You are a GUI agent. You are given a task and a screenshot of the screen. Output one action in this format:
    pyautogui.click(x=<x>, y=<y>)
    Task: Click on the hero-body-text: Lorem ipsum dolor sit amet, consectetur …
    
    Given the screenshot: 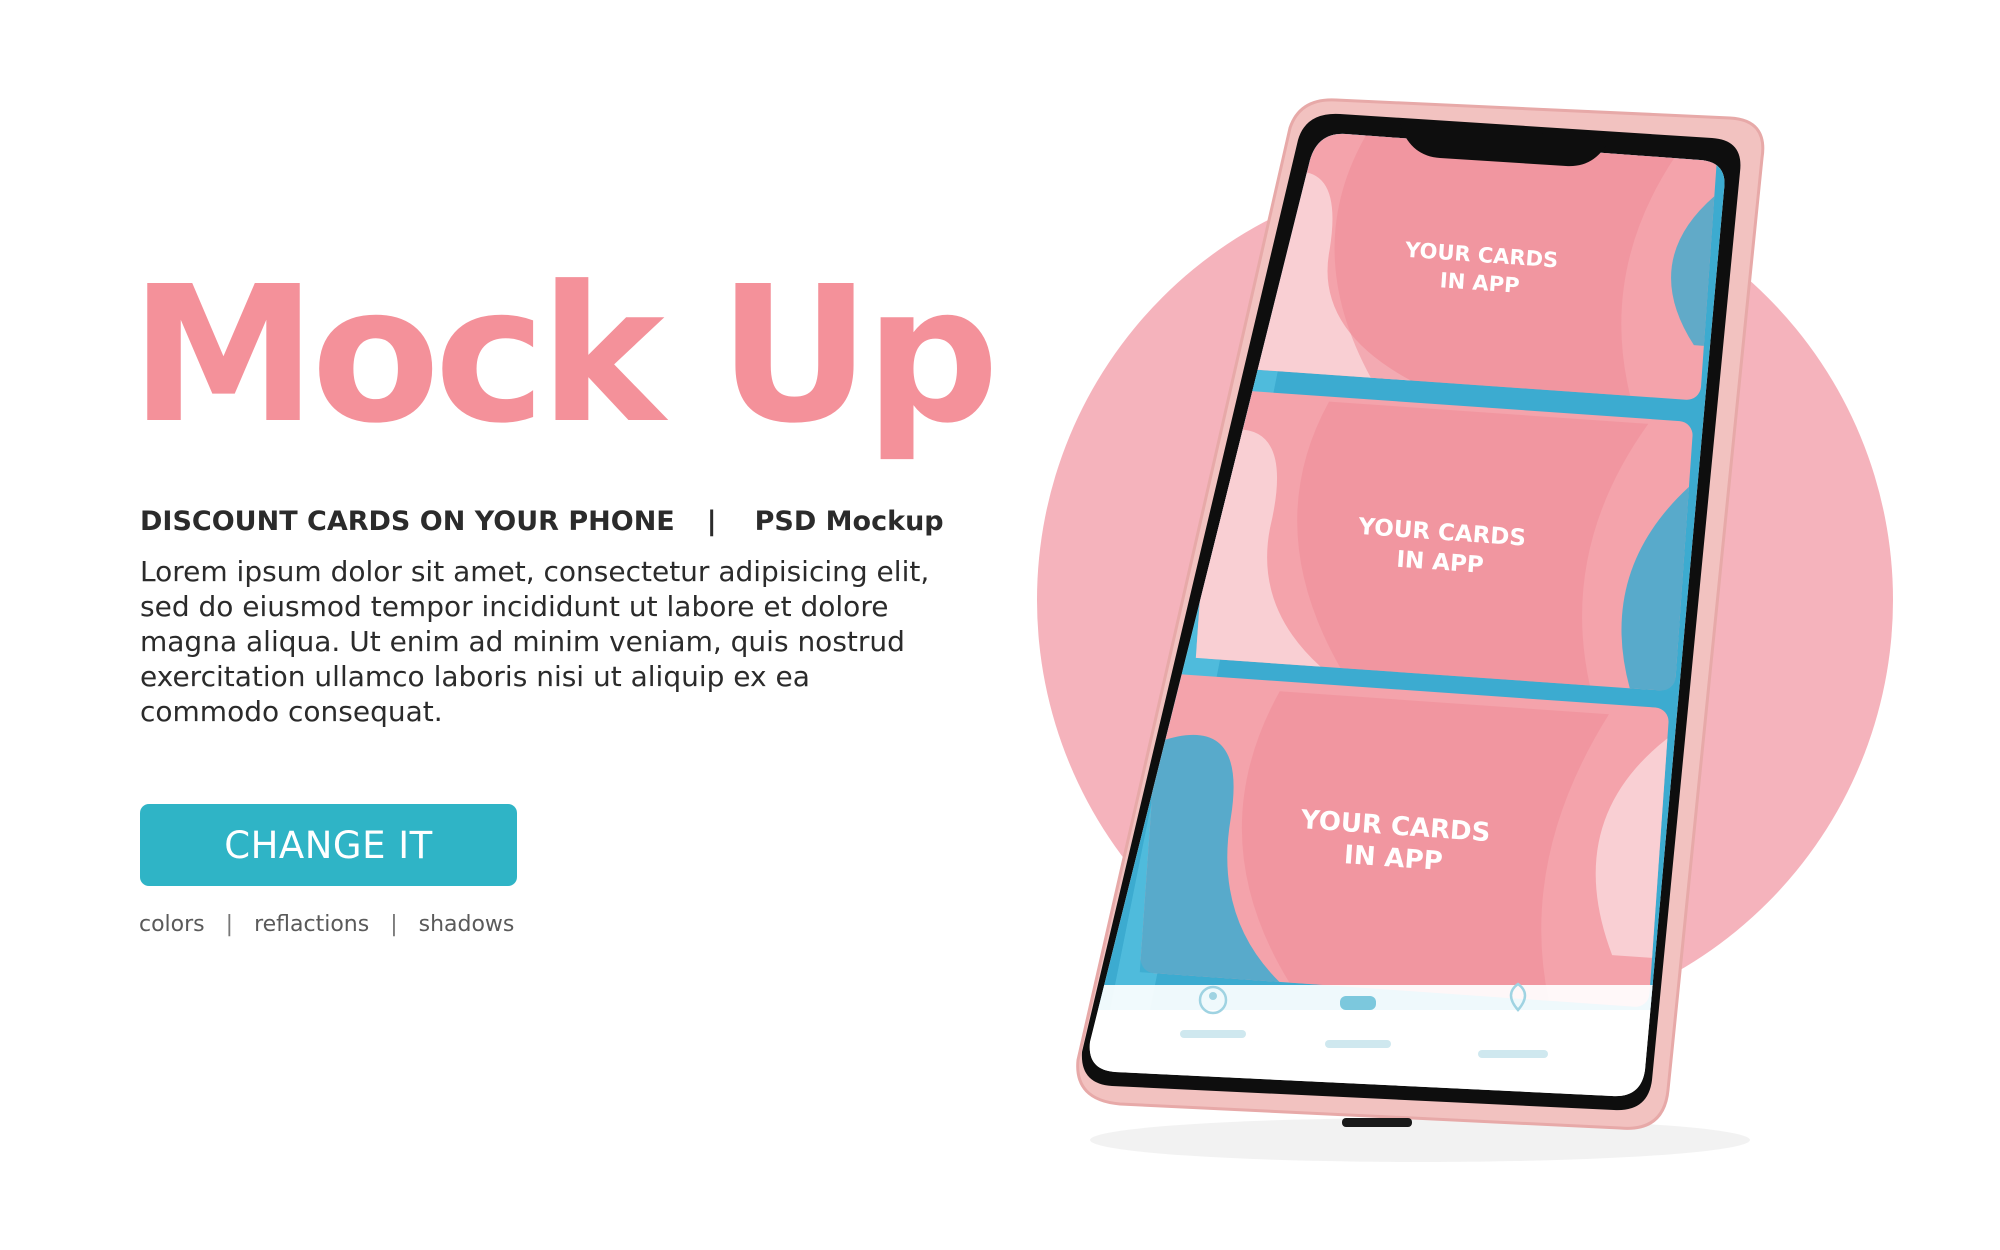 What is the action you would take?
    pyautogui.click(x=535, y=641)
    